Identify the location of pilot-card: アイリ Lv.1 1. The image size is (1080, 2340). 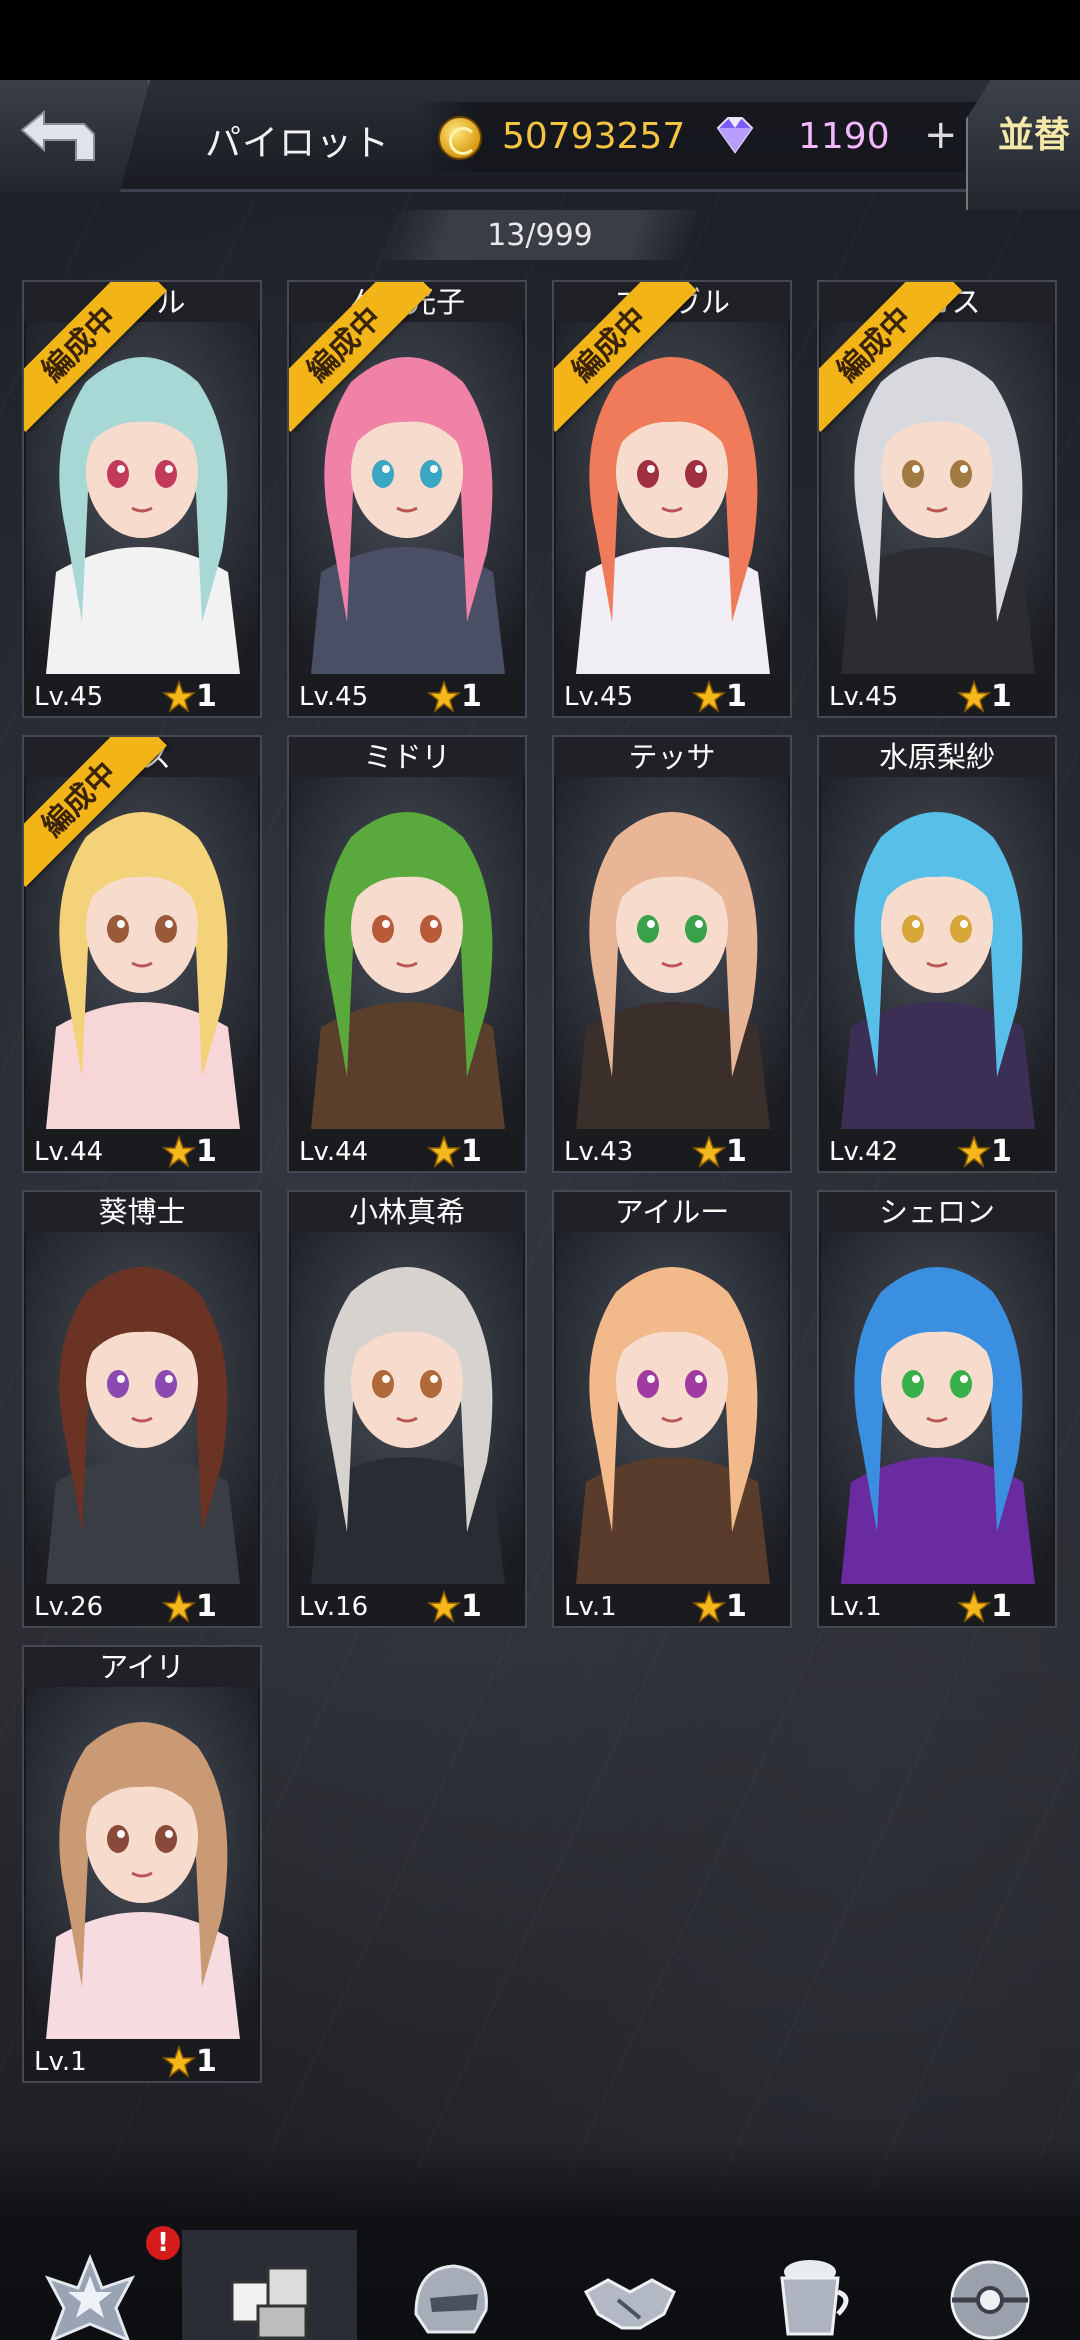
(142, 1864).